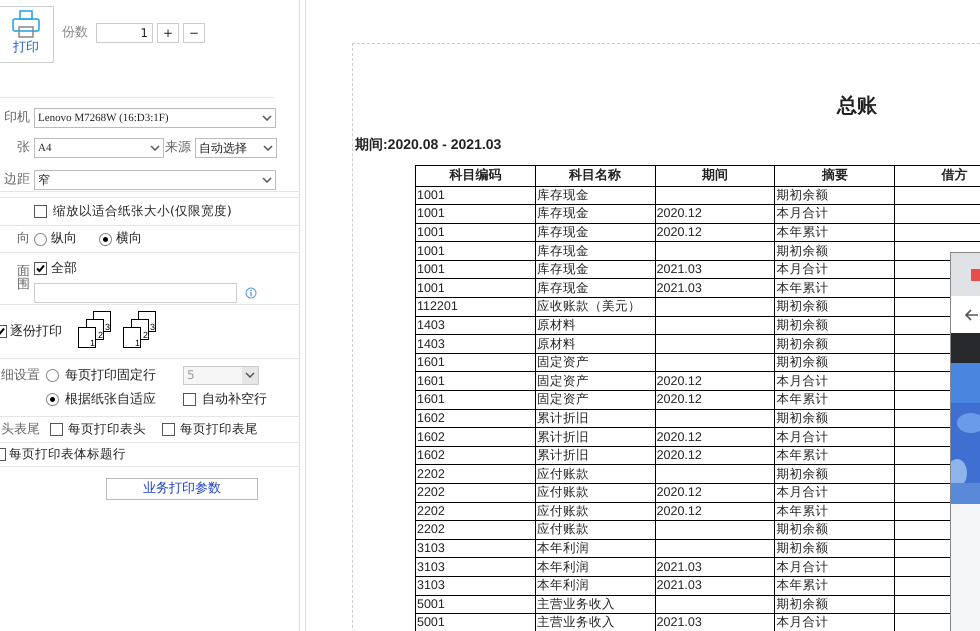 This screenshot has height=631, width=980. What do you see at coordinates (975, 274) in the screenshot?
I see `app-icon` at bounding box center [975, 274].